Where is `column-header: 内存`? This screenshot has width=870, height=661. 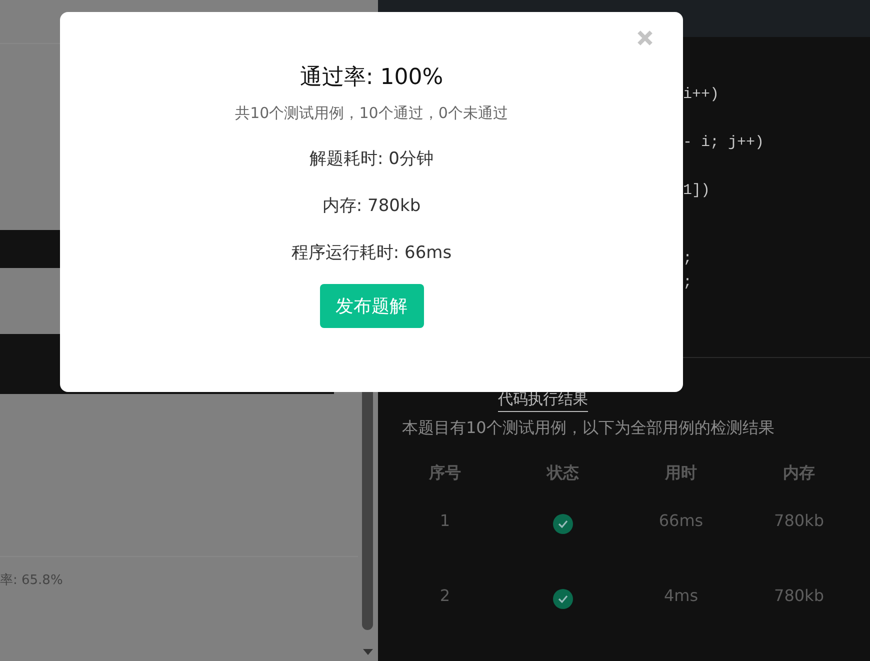 column-header: 内存 is located at coordinates (799, 473).